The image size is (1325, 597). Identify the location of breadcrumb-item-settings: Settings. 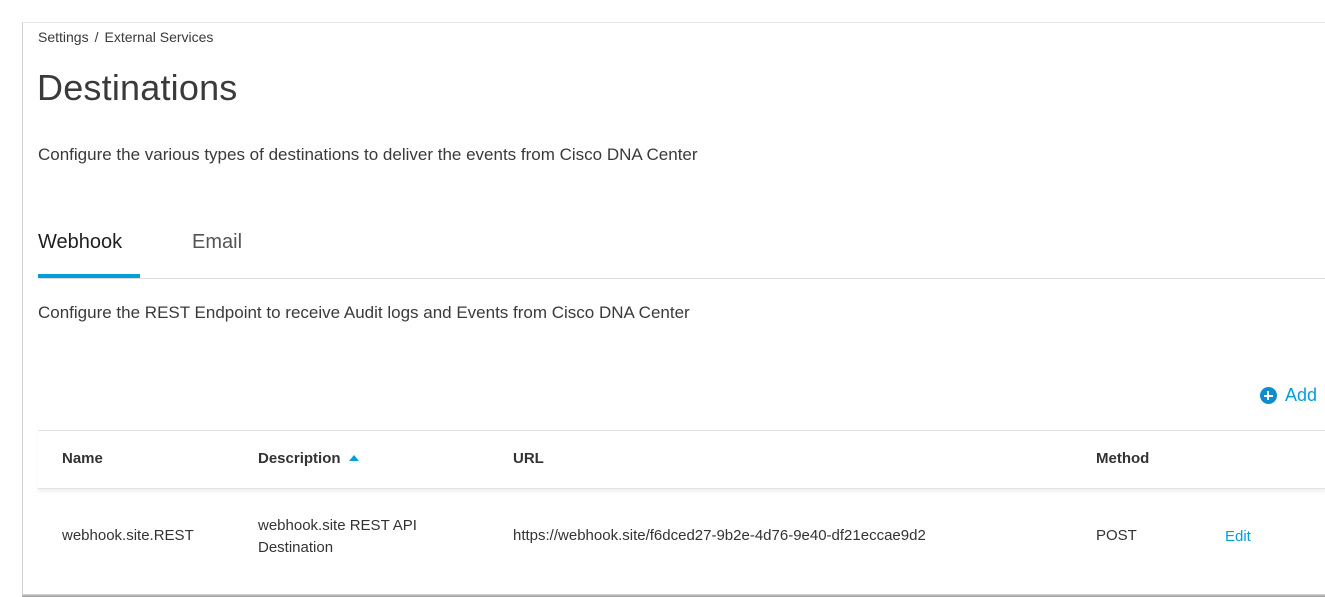
(63, 37).